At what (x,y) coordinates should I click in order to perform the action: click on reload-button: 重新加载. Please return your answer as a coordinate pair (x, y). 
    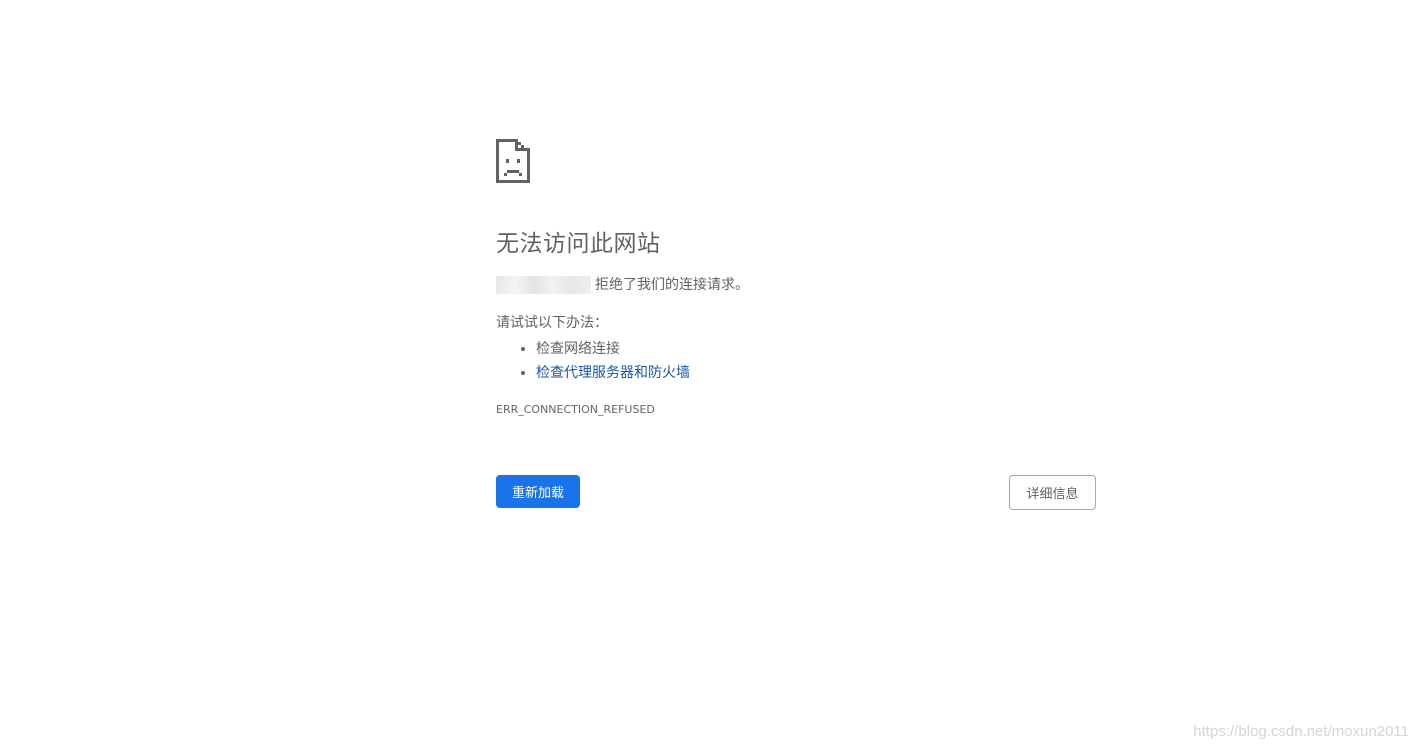
    Looking at the image, I should click on (538, 491).